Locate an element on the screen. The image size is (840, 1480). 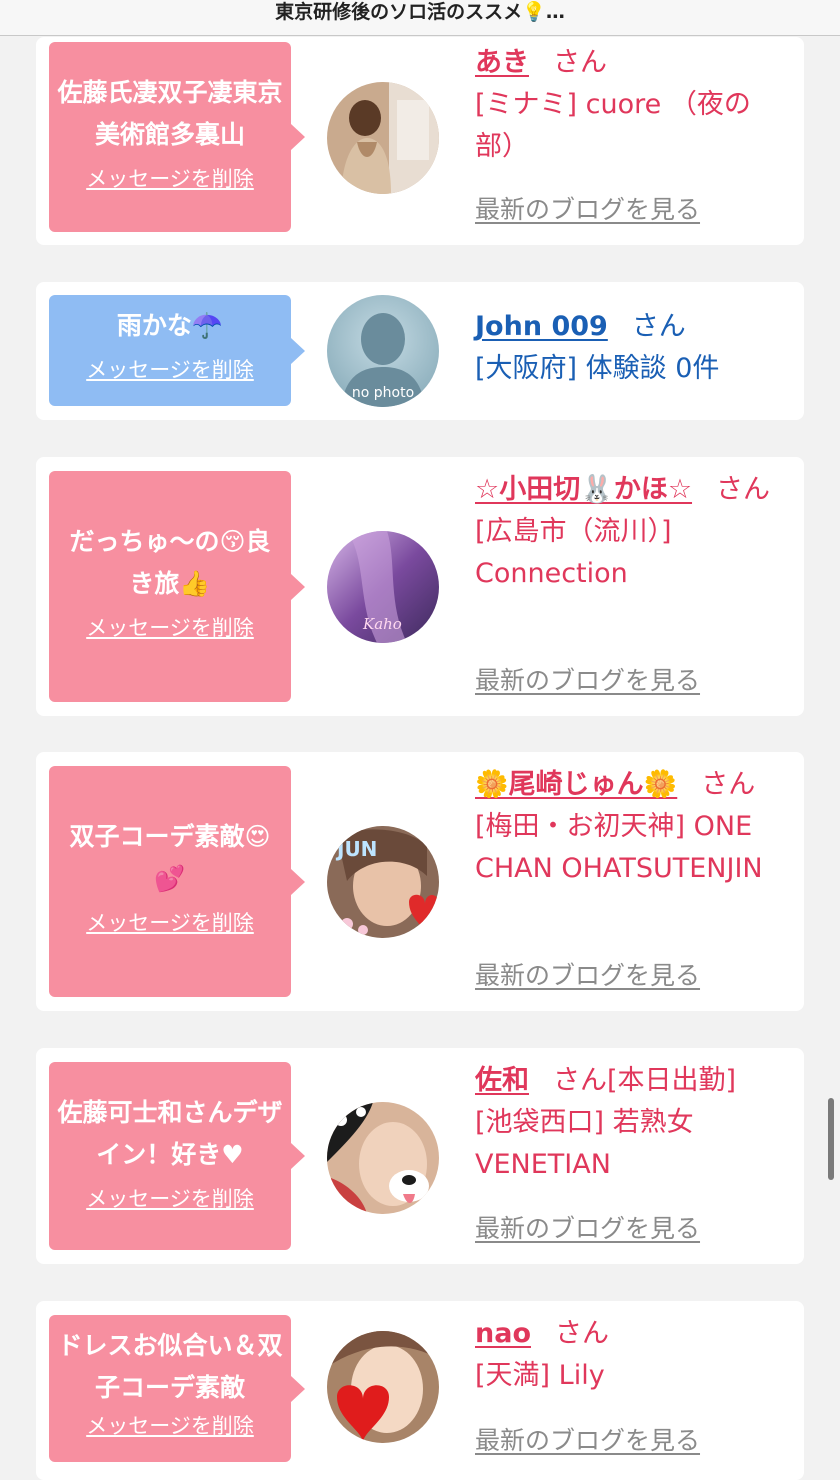
message-text: 雨かな☂️ is located at coordinates (170, 325).